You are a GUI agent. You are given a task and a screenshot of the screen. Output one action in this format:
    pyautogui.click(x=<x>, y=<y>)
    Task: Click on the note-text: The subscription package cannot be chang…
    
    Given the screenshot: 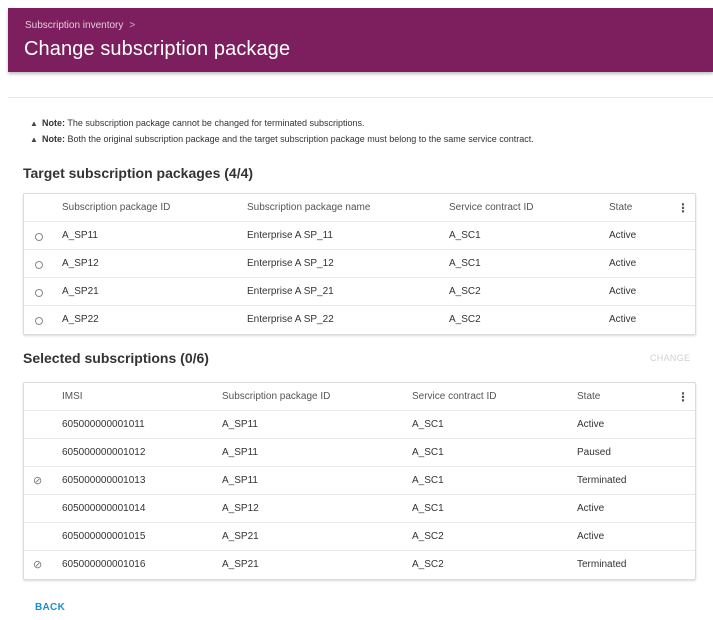 What is the action you would take?
    pyautogui.click(x=216, y=123)
    